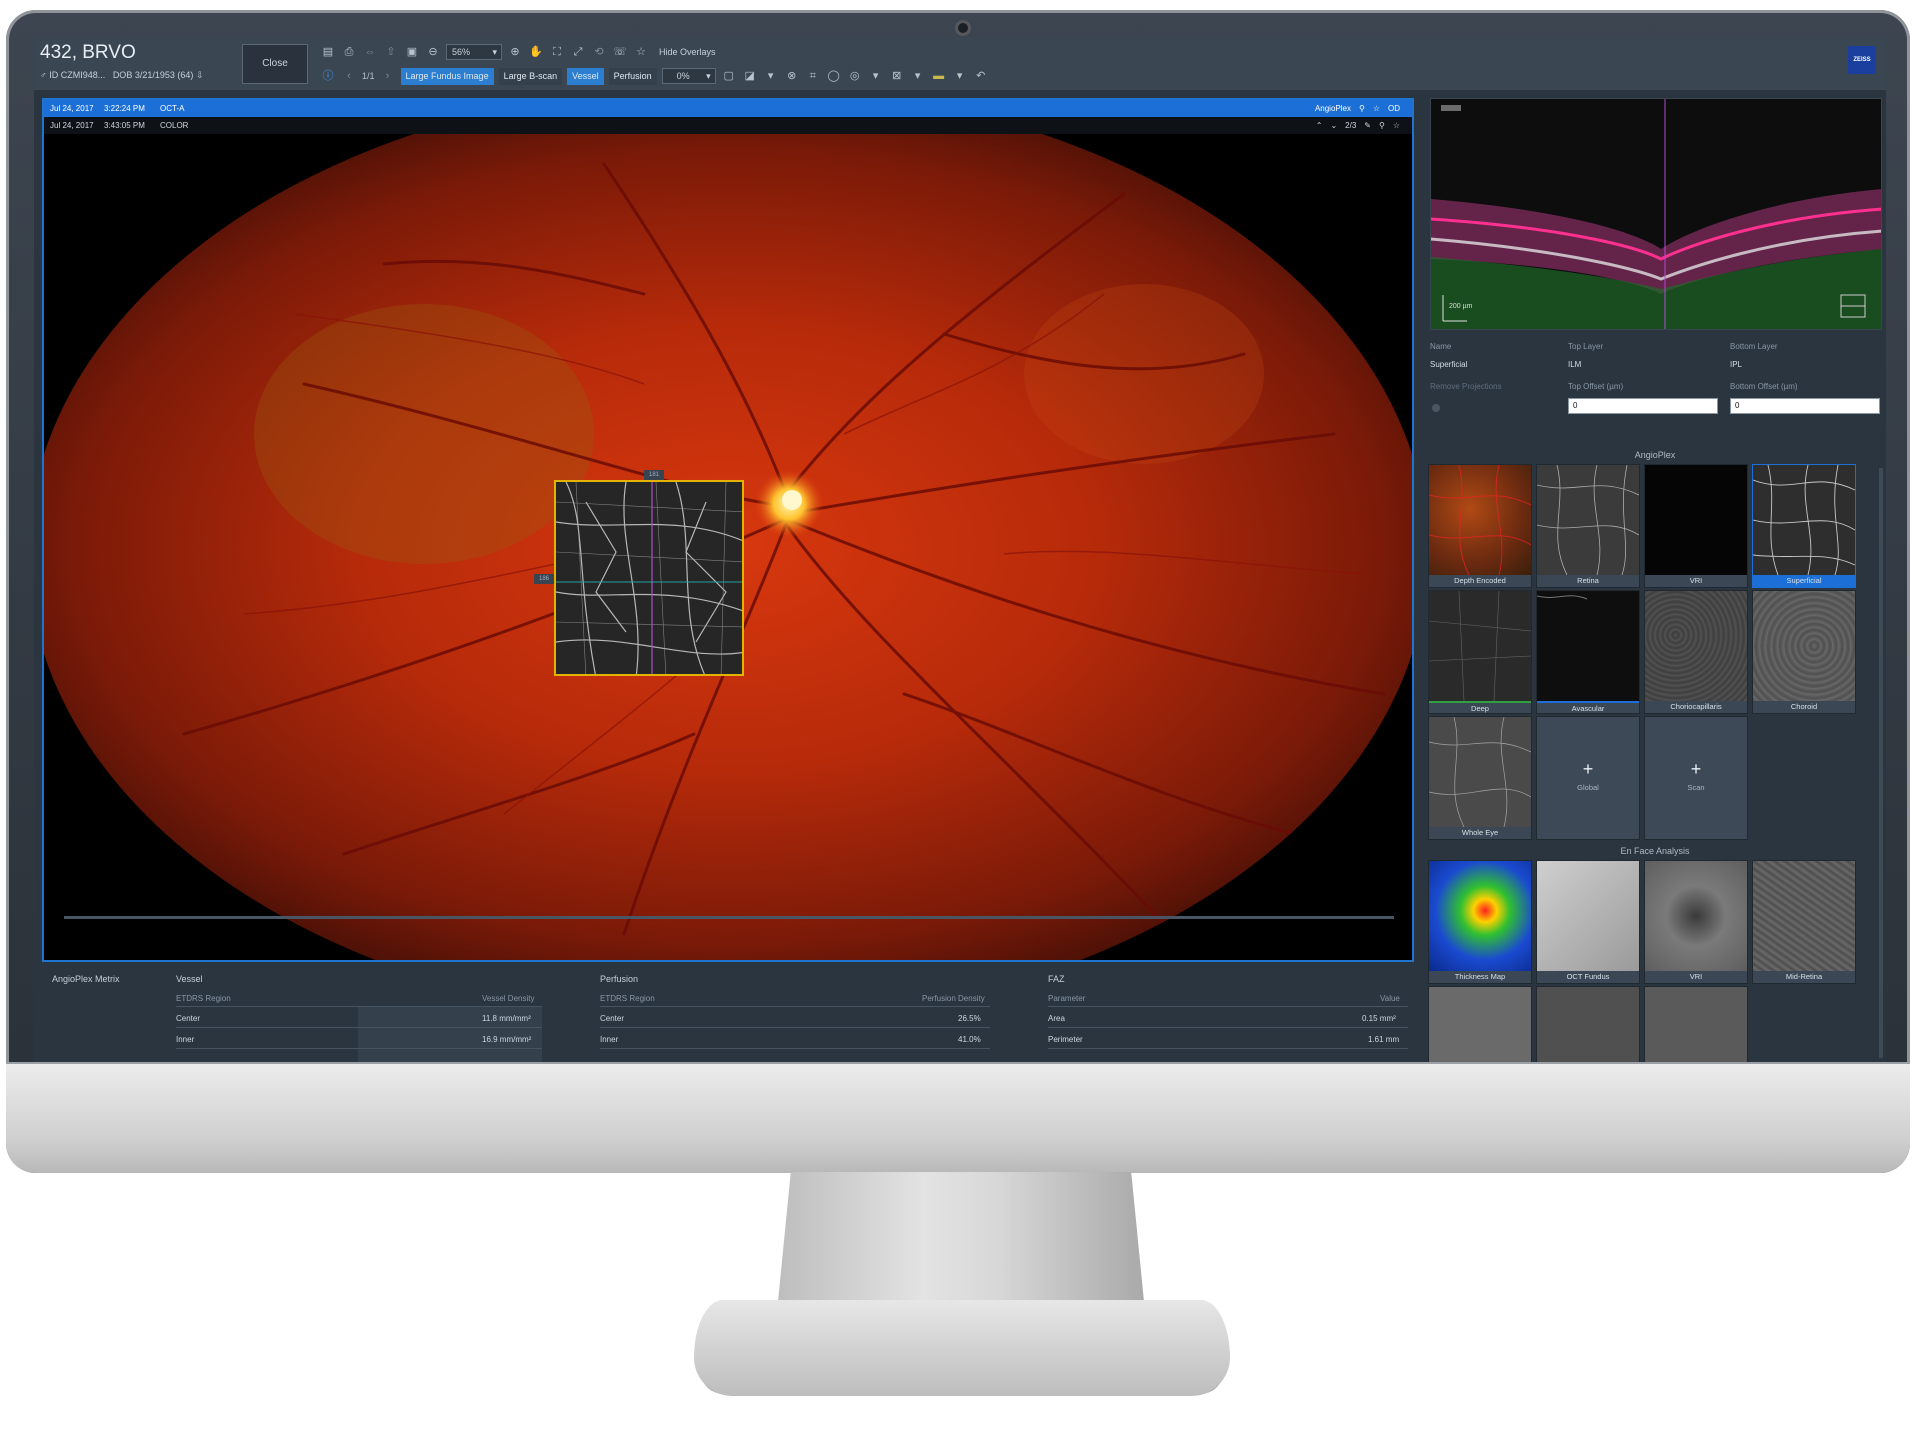 This screenshot has height=1440, width=1920. Describe the element at coordinates (729, 76) in the screenshot. I see `layer-icon: ▢` at that location.